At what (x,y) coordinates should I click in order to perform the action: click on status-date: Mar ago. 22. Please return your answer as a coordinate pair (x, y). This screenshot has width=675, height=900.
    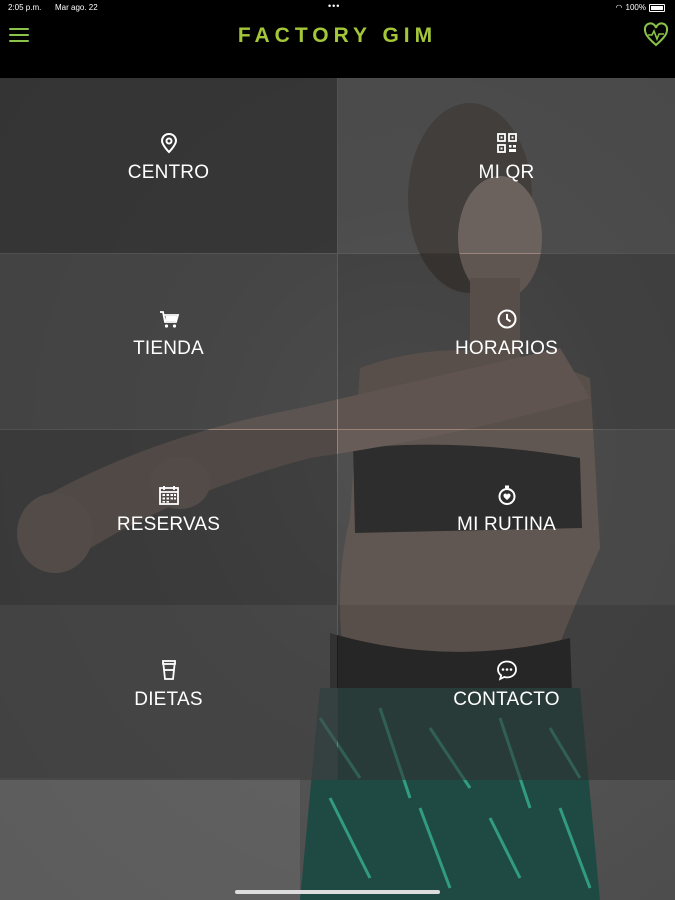
    Looking at the image, I should click on (76, 7).